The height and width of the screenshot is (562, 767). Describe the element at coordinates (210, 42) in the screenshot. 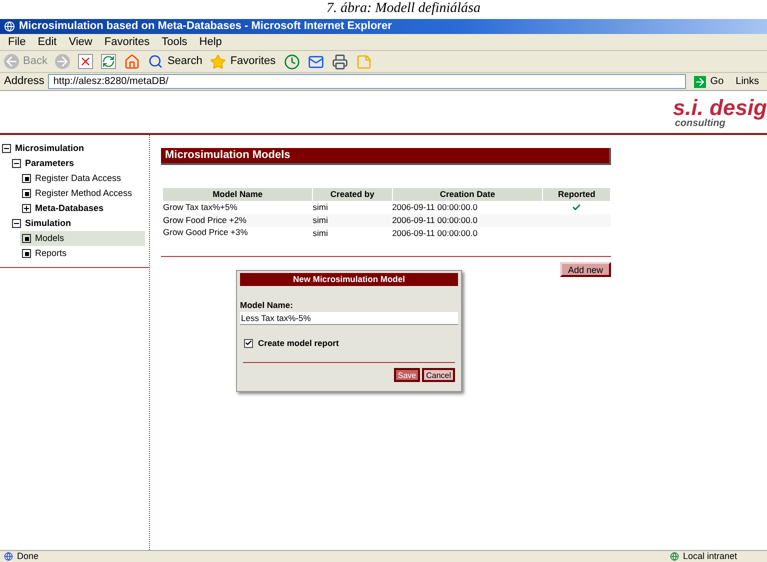

I see `menu-item: Help` at that location.